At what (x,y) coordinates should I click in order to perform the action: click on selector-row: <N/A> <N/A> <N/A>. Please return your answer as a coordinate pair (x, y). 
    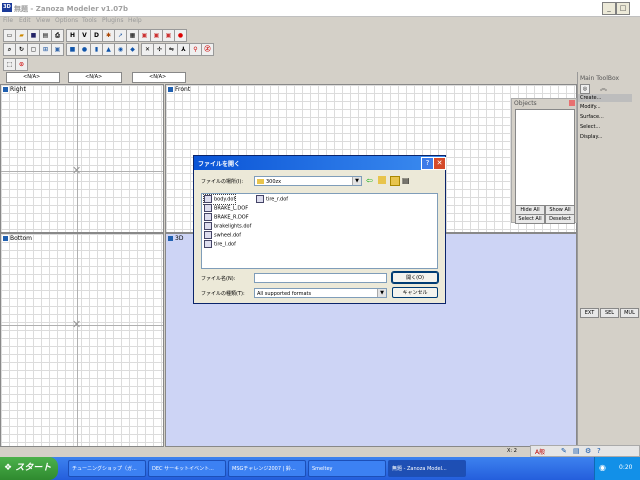
    Looking at the image, I should click on (100, 77).